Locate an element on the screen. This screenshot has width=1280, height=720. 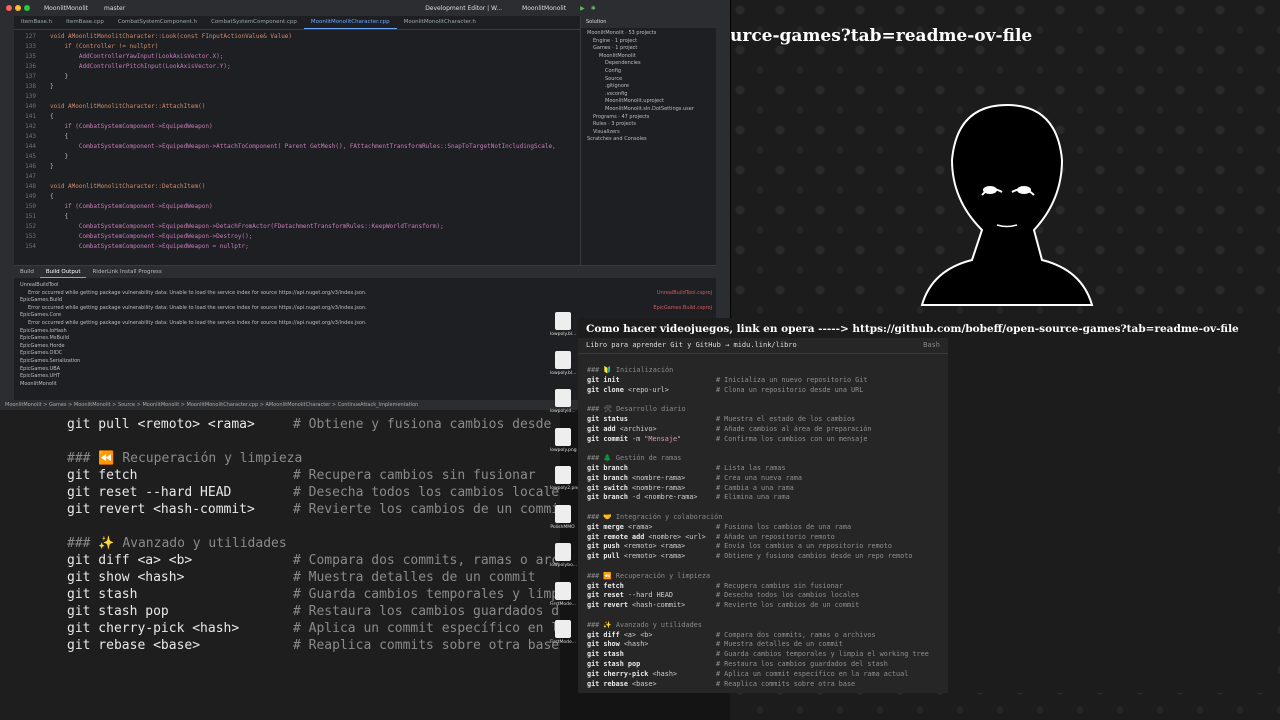
line-number: 148 is located at coordinates (30, 186).